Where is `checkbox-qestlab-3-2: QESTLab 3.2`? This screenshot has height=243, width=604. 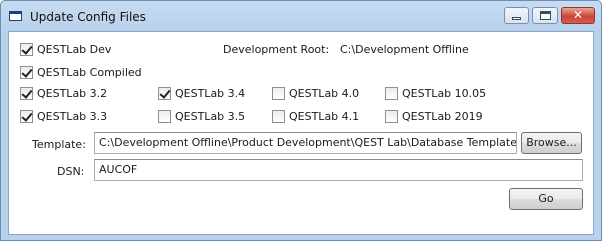
checkbox-qestlab-3-2: QESTLab 3.2 is located at coordinates (63, 93).